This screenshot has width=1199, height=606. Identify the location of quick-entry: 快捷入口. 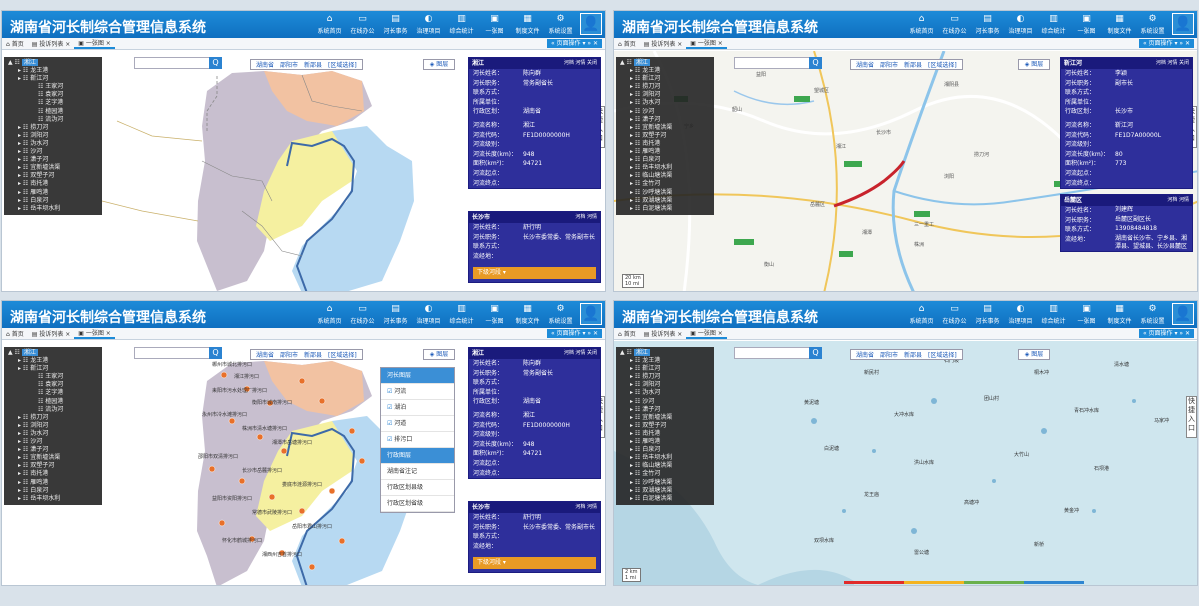
(1191, 417).